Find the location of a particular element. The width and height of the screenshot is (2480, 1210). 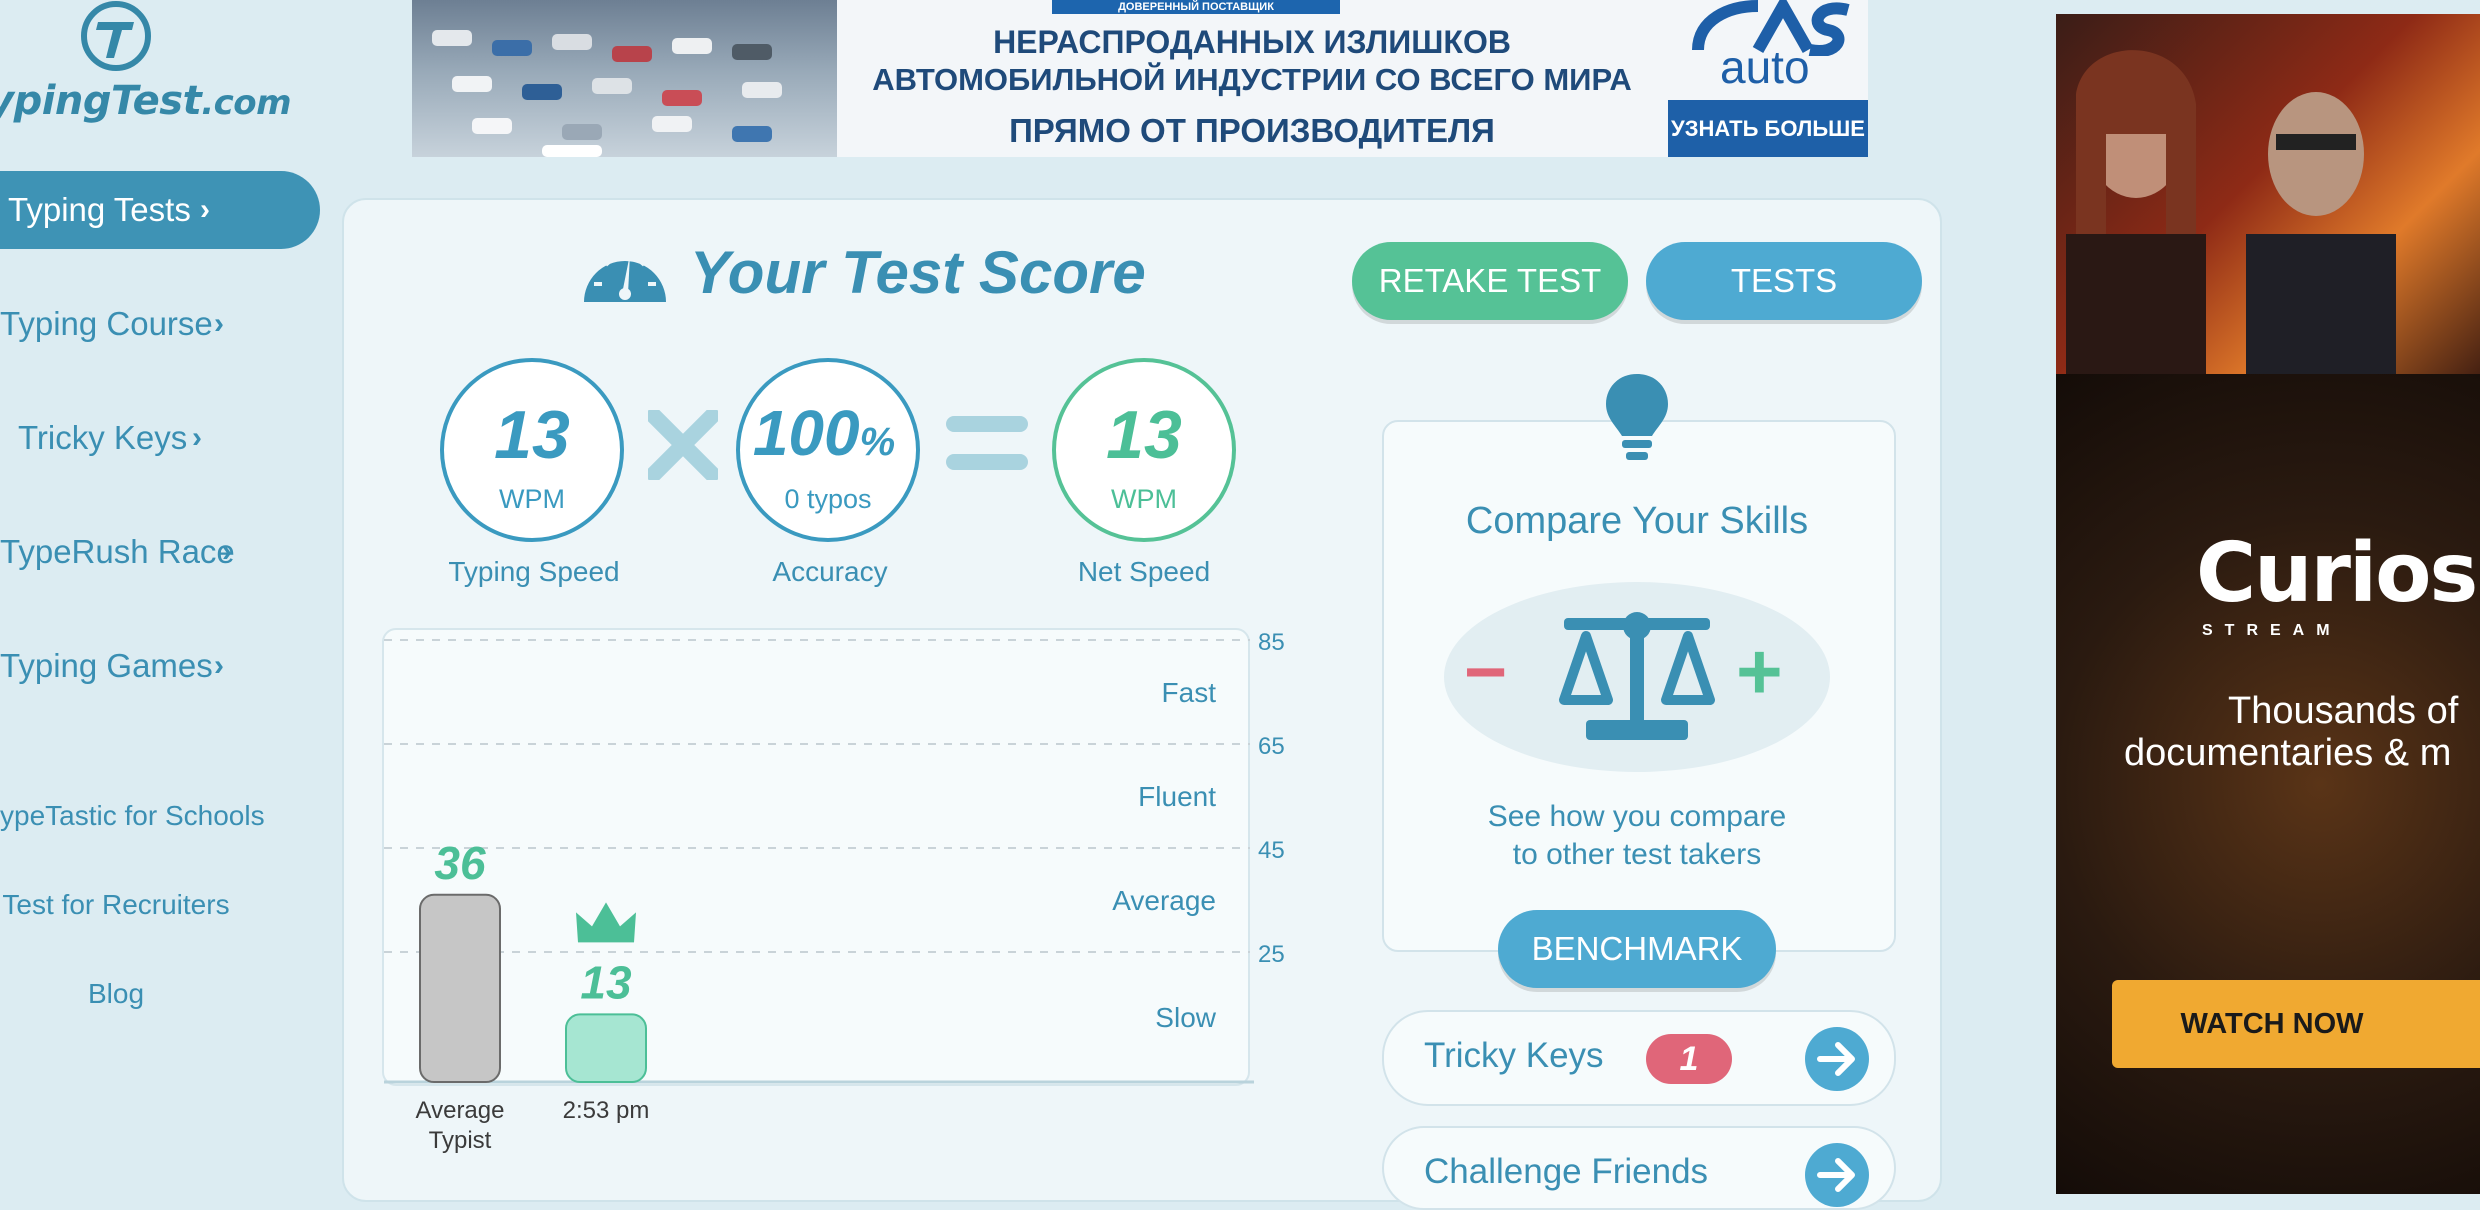

nav-label: Tricky Keys is located at coordinates (103, 437).